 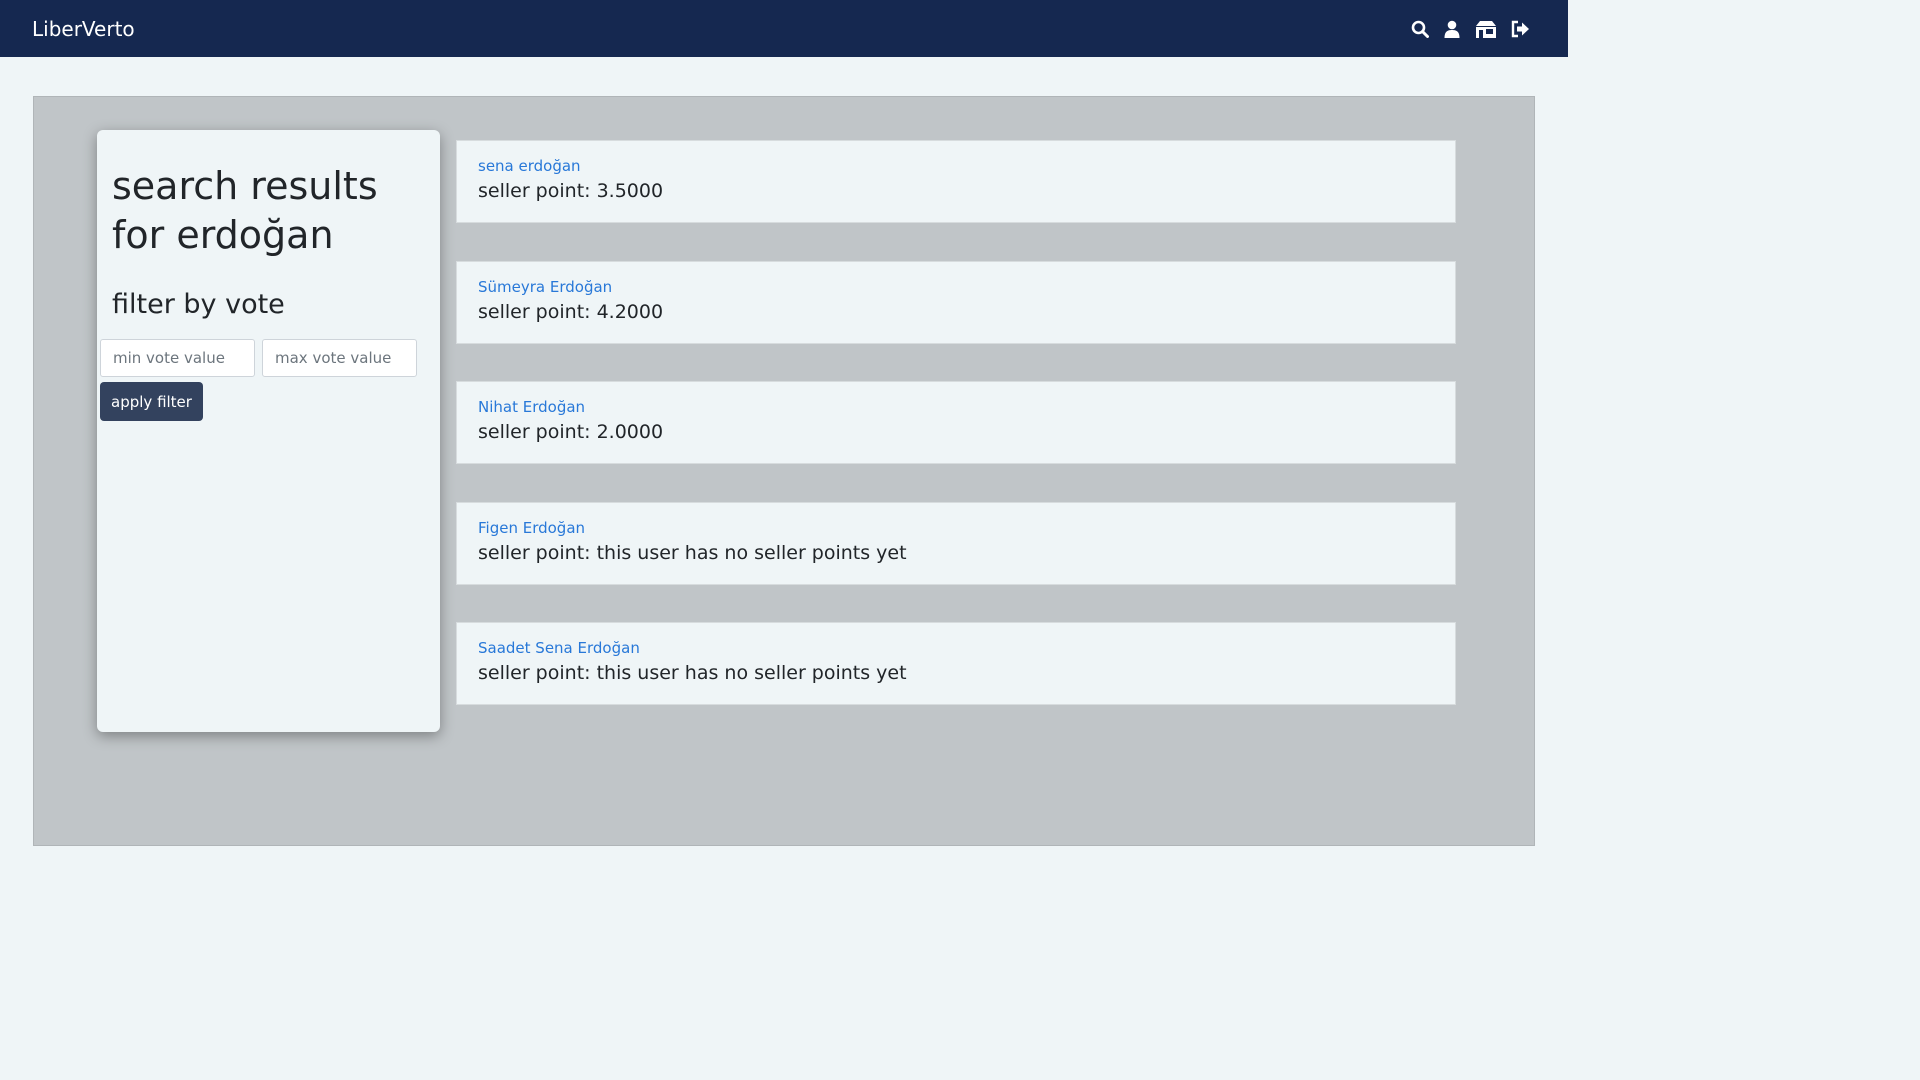 What do you see at coordinates (531, 407) in the screenshot?
I see `result-user-link: Nihat Erdoğan` at bounding box center [531, 407].